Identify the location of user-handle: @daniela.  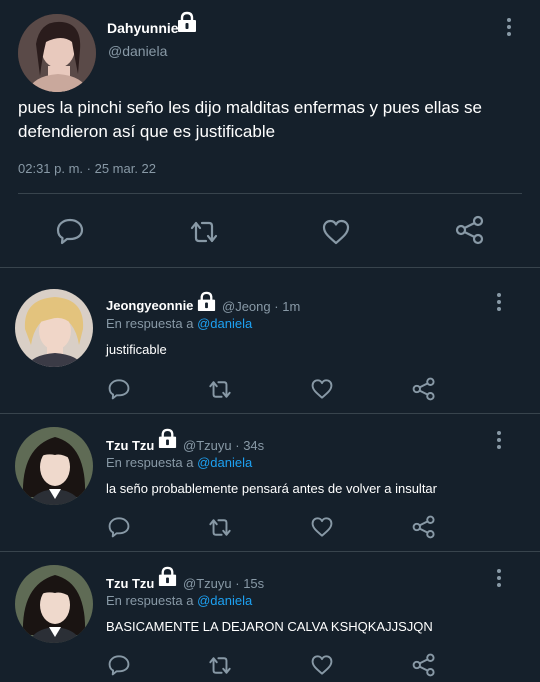
(137, 51).